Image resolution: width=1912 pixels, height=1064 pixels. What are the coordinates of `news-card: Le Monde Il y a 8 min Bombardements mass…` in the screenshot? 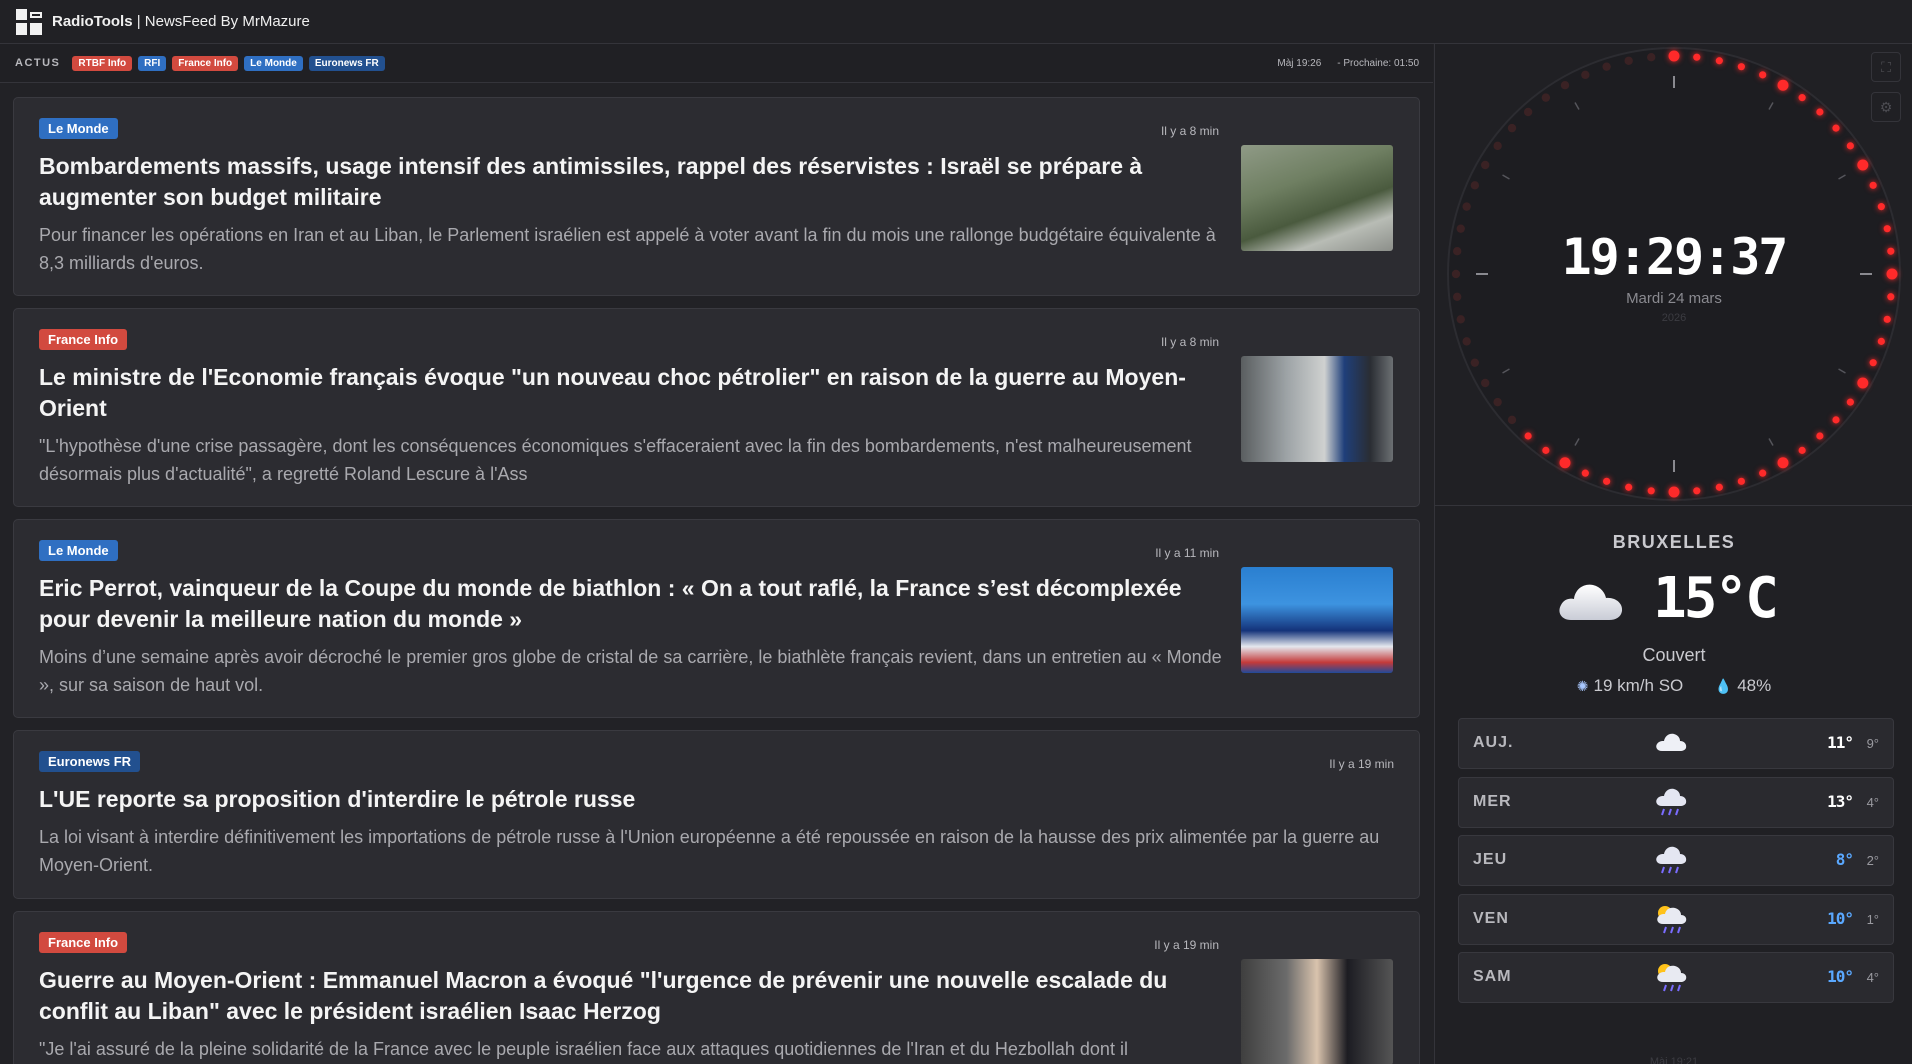 It's located at (716, 196).